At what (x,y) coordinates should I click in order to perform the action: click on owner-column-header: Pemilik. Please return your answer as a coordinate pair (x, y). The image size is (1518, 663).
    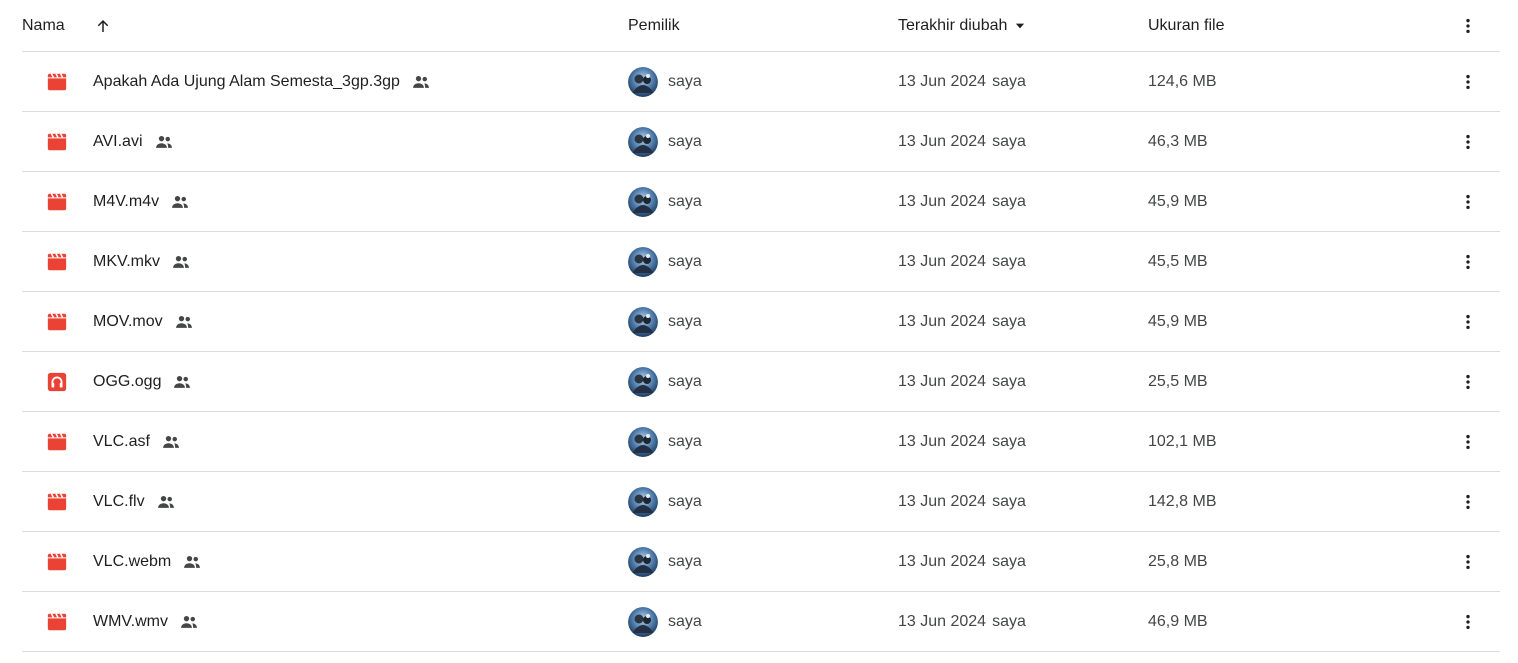
    Looking at the image, I should click on (654, 25).